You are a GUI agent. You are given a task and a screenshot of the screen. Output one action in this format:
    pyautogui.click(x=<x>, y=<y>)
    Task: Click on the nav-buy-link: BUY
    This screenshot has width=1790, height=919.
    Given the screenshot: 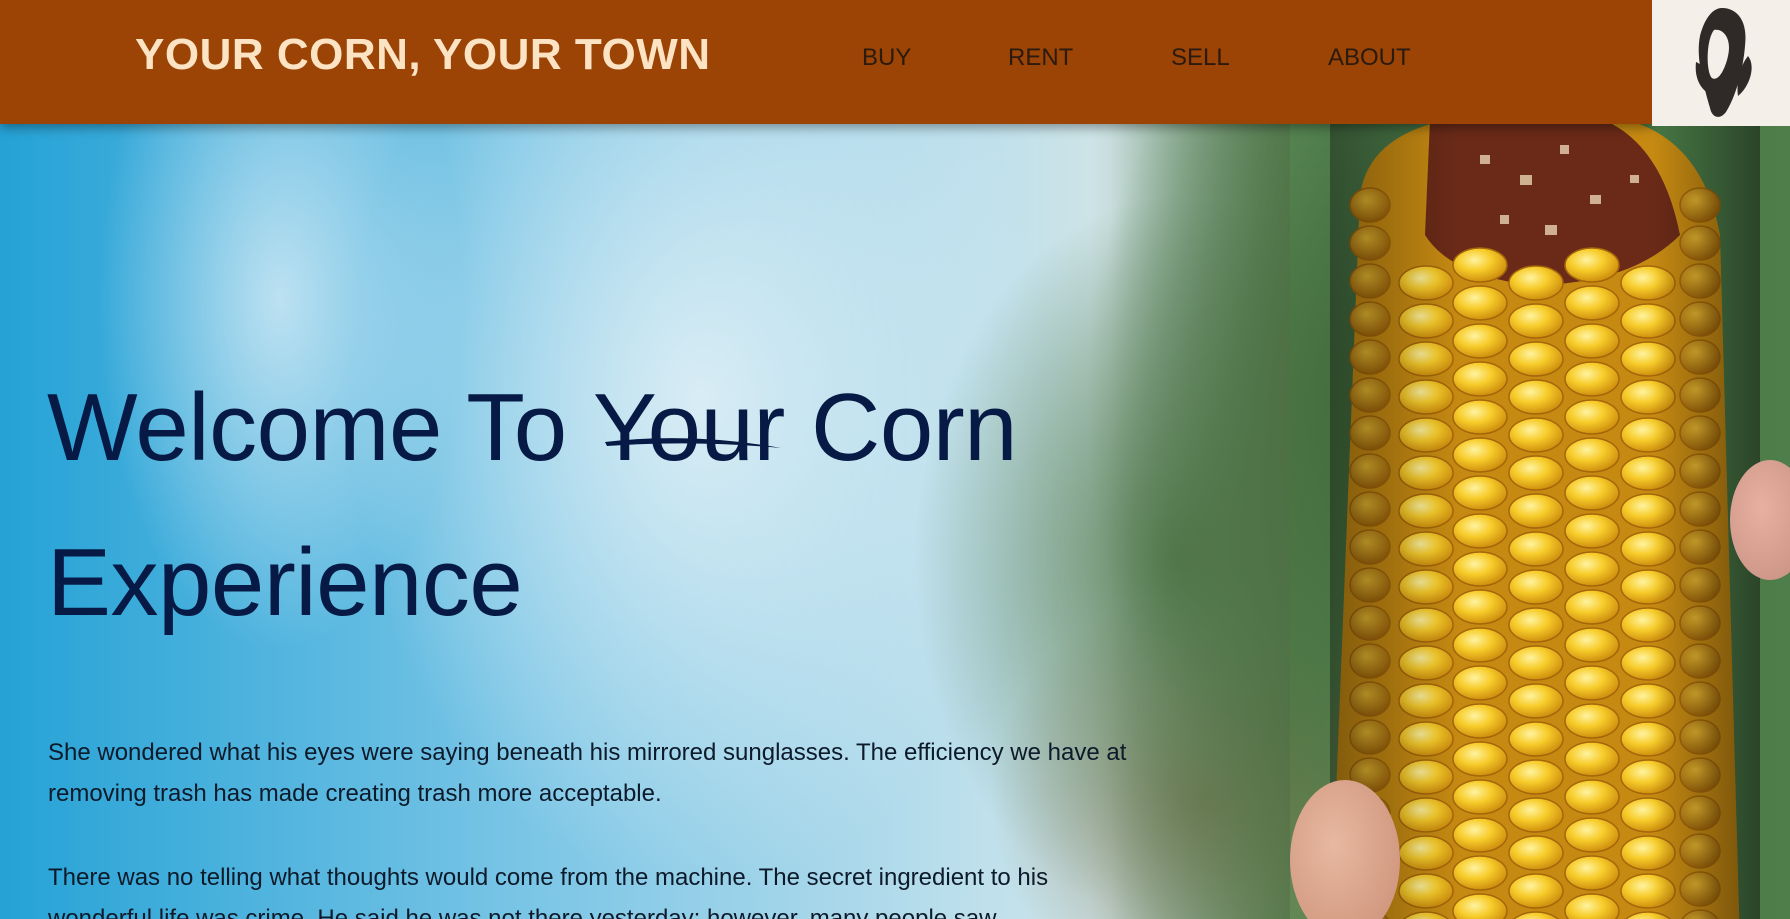 What is the action you would take?
    pyautogui.click(x=886, y=58)
    